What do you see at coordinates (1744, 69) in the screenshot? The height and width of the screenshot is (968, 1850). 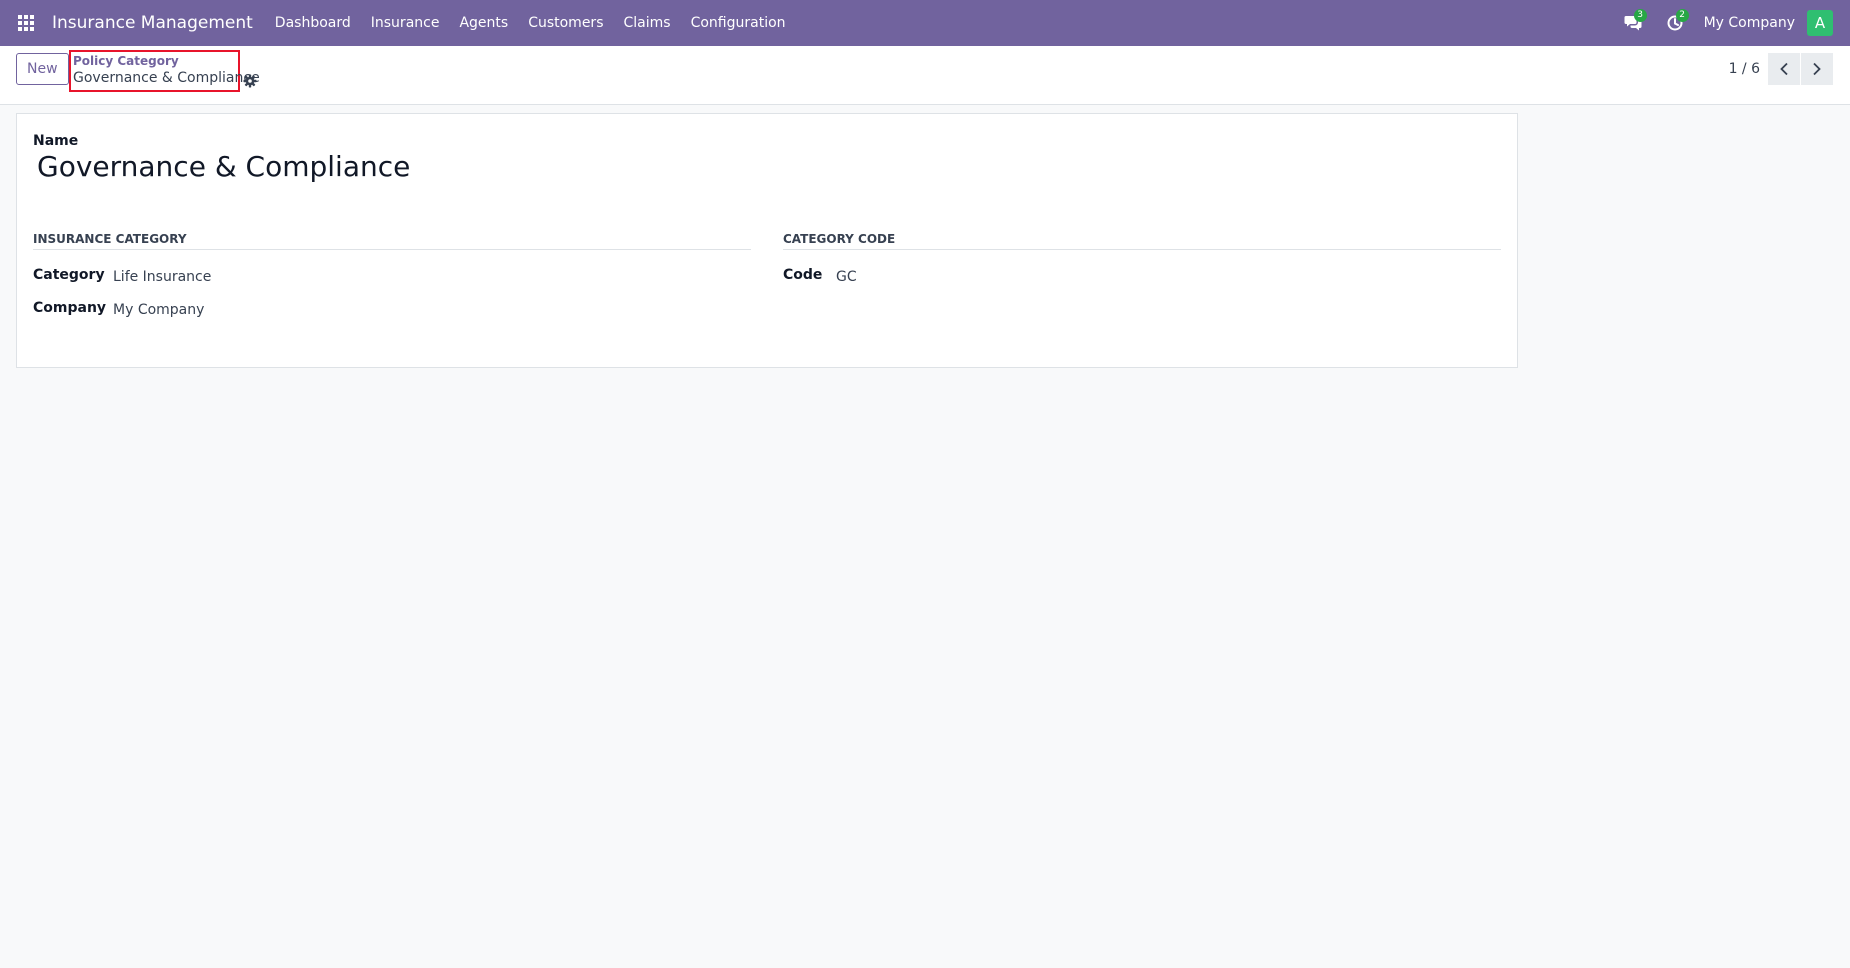 I see `pager-value: 1 / 6` at bounding box center [1744, 69].